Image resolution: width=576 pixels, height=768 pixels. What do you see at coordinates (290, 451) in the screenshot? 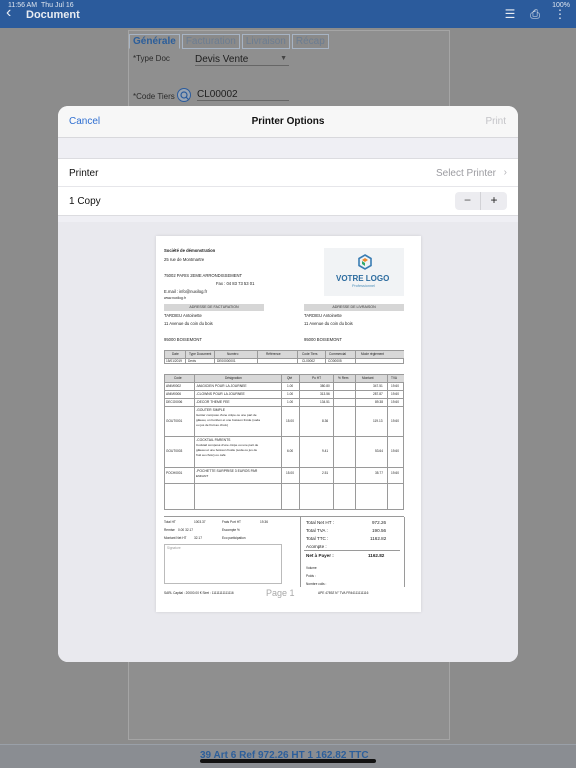
I see `line-qty: 6.00` at bounding box center [290, 451].